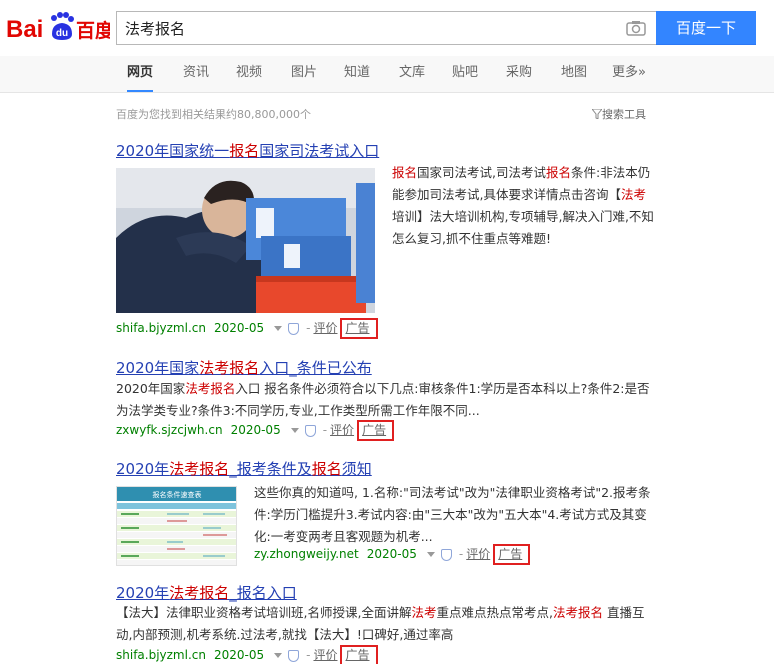  What do you see at coordinates (58, 27) in the screenshot?
I see `baidu-logo: Bai du 百度` at bounding box center [58, 27].